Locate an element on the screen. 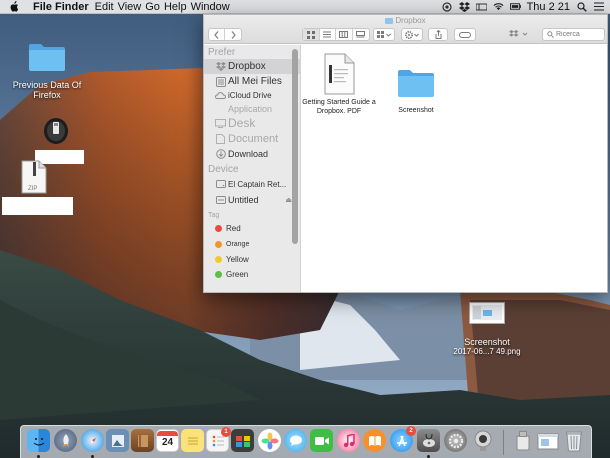  compass-icon is located at coordinates (92, 440).